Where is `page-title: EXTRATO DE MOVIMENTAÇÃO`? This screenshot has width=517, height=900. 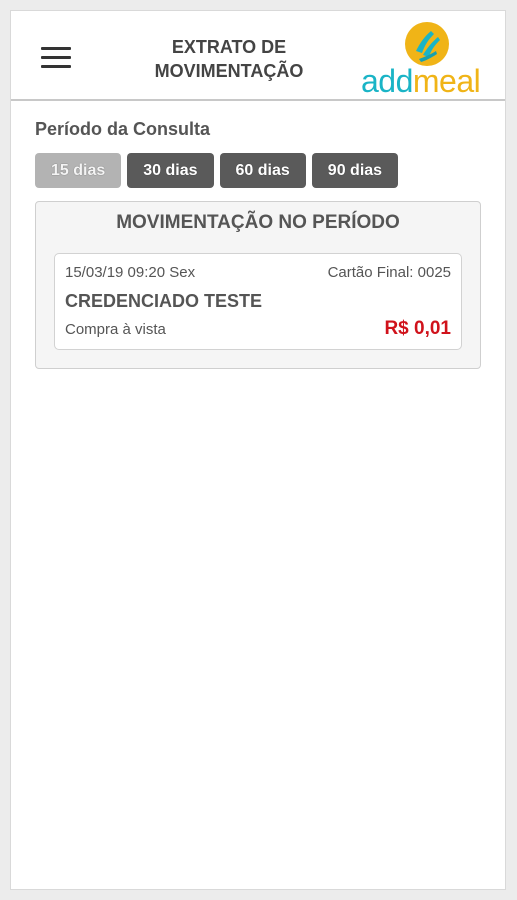
page-title: EXTRATO DE MOVIMENTAÇÃO is located at coordinates (229, 59).